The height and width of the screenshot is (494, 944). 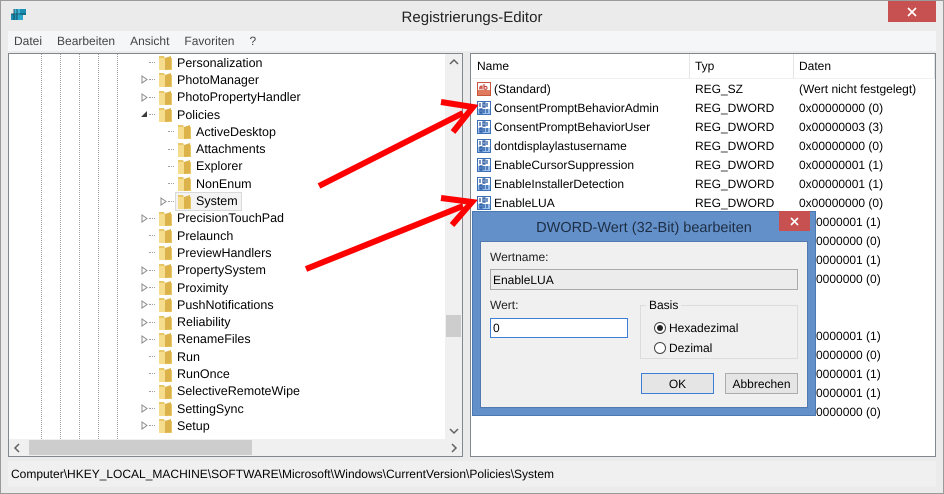 What do you see at coordinates (505, 306) in the screenshot?
I see `field-label: Wert:` at bounding box center [505, 306].